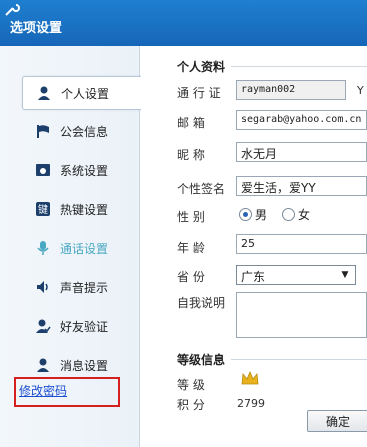 The image size is (367, 447). I want to click on nickname-field: 水无月, so click(301, 152).